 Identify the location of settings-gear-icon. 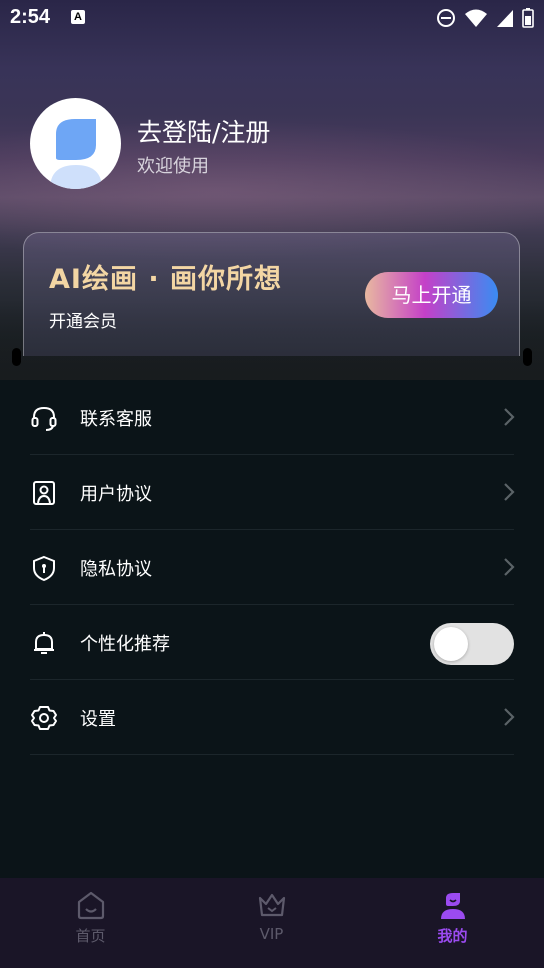
(44, 718).